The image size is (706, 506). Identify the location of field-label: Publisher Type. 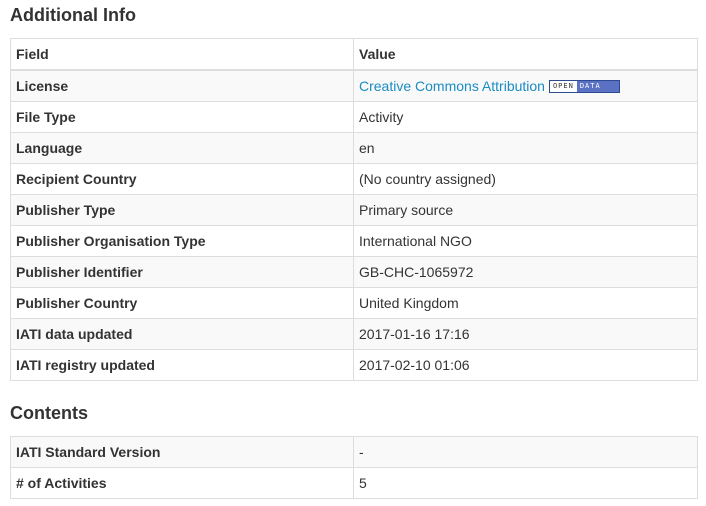
(182, 210).